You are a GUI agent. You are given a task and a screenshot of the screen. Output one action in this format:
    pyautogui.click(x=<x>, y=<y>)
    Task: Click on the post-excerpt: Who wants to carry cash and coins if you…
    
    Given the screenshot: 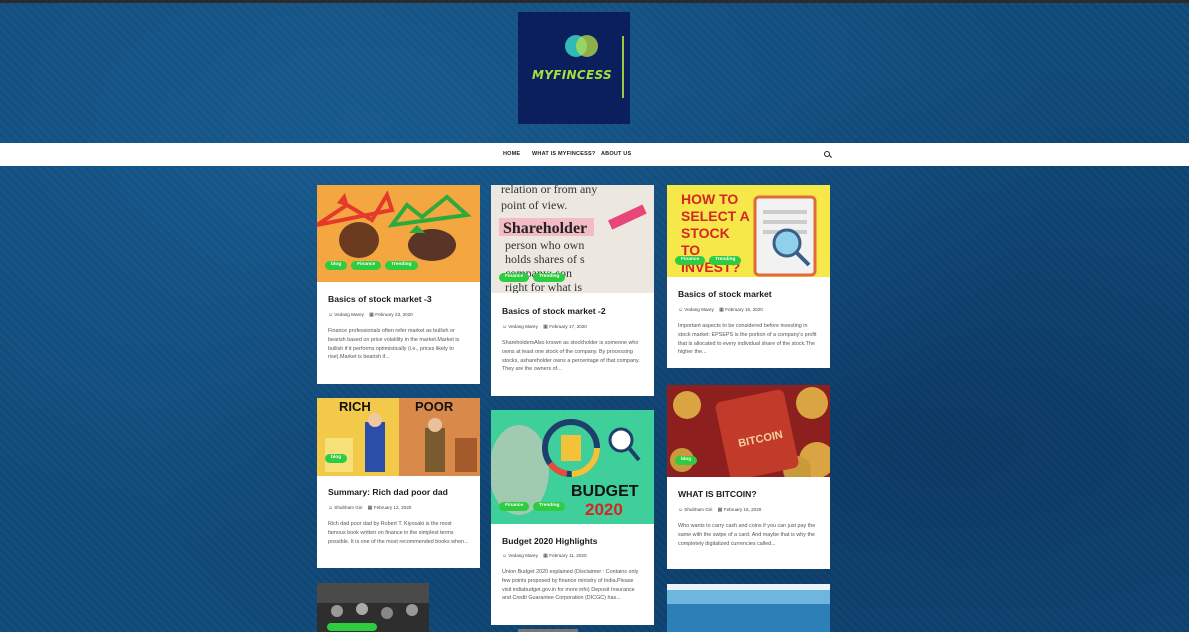 What is the action you would take?
    pyautogui.click(x=747, y=535)
    